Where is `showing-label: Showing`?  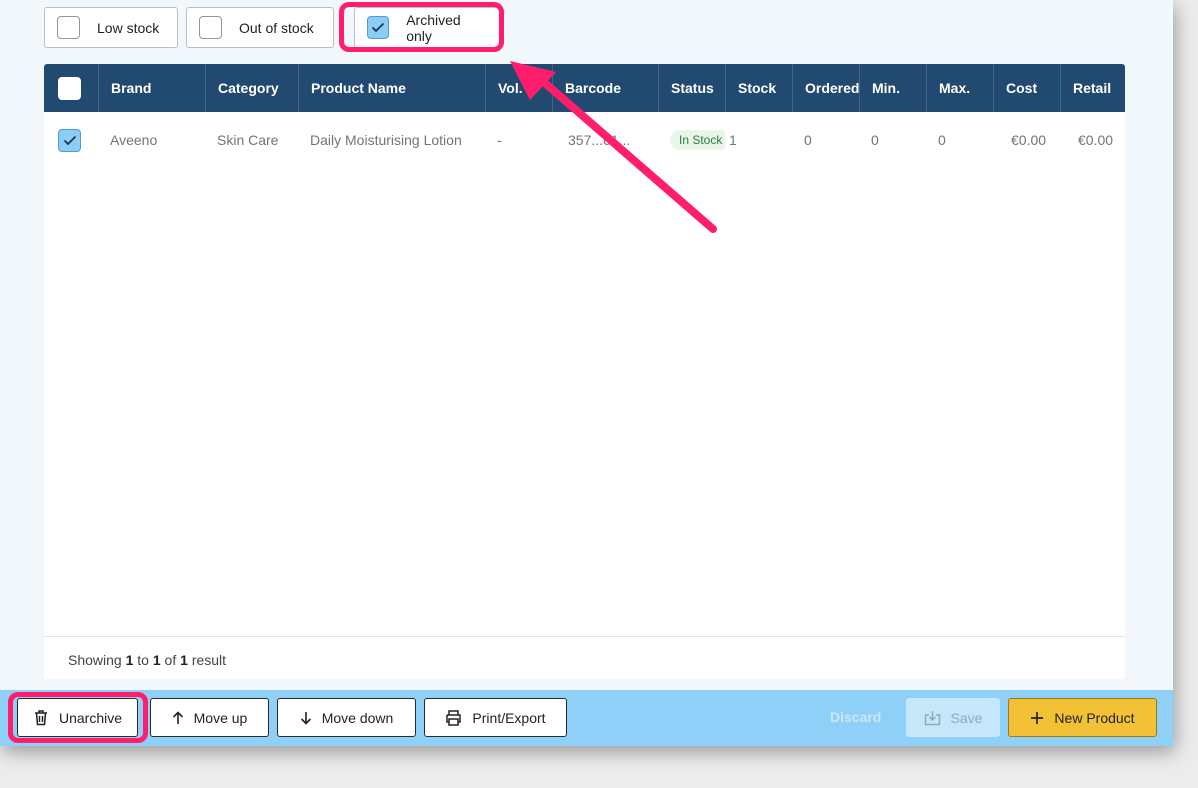 showing-label: Showing is located at coordinates (95, 660).